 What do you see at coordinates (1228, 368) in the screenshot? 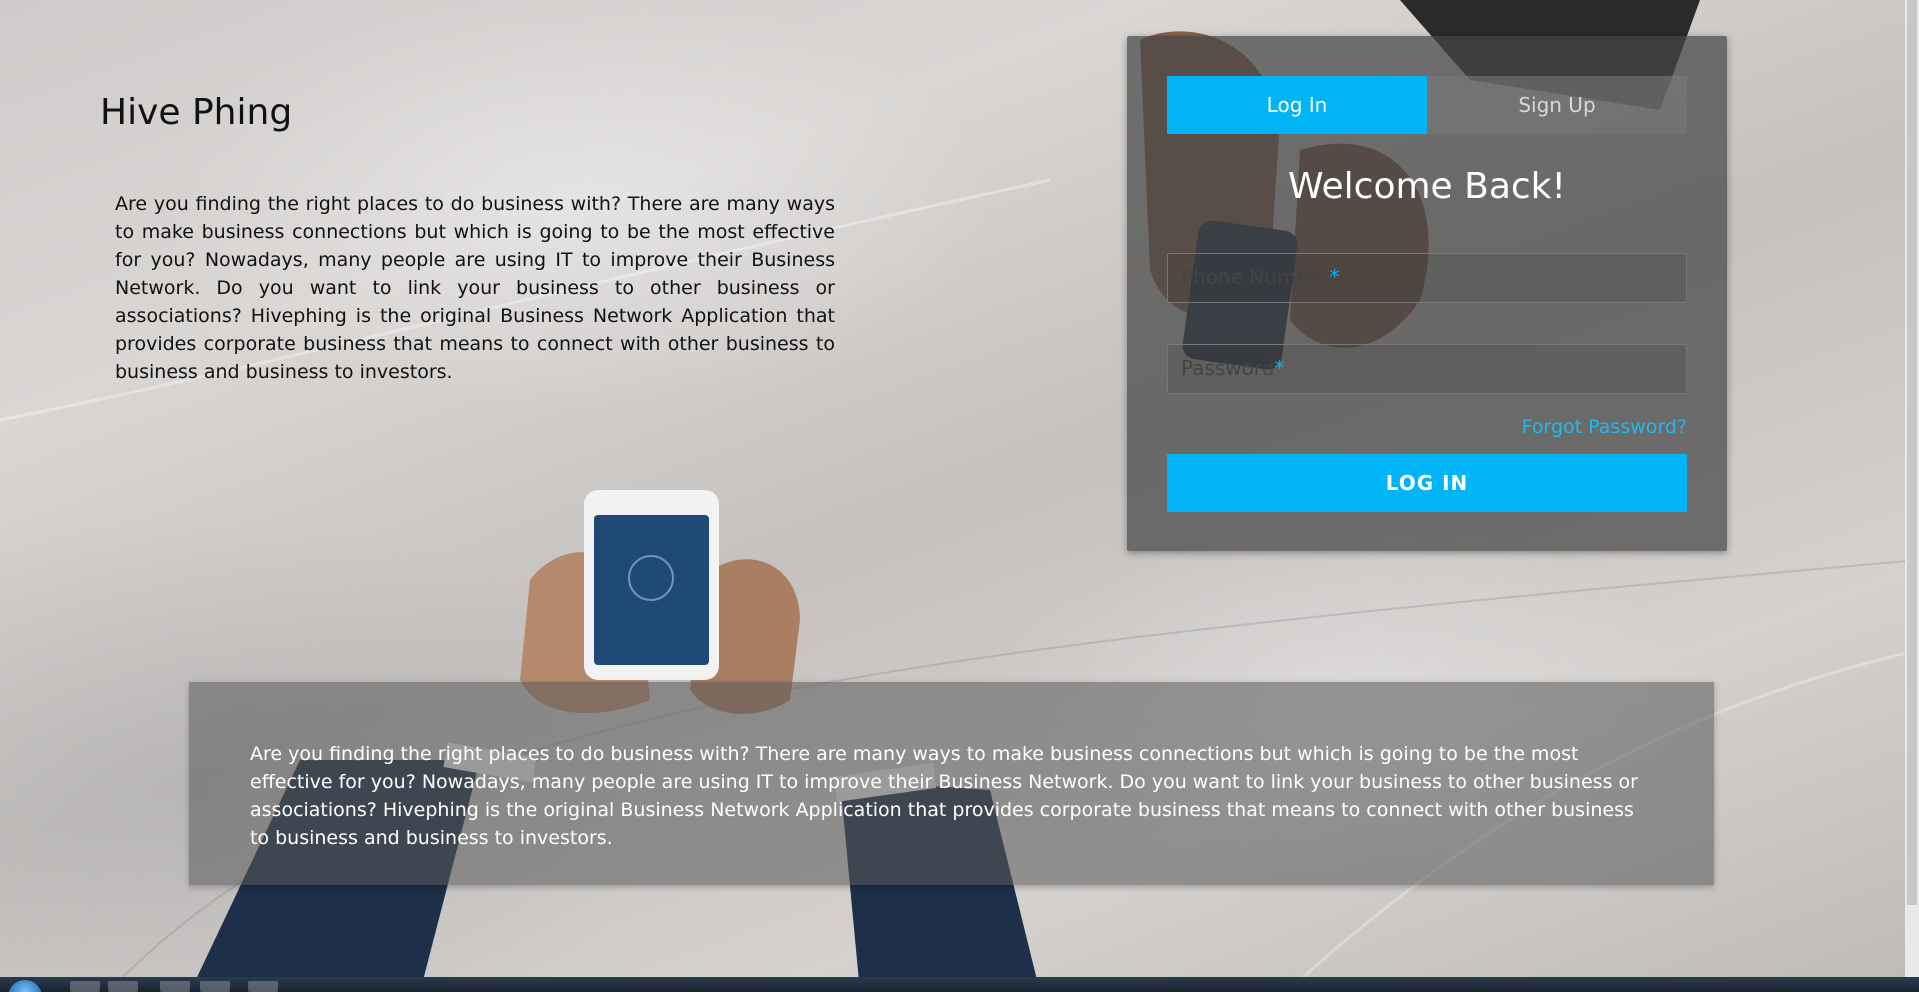
I see `password-placeholder-text: Password` at bounding box center [1228, 368].